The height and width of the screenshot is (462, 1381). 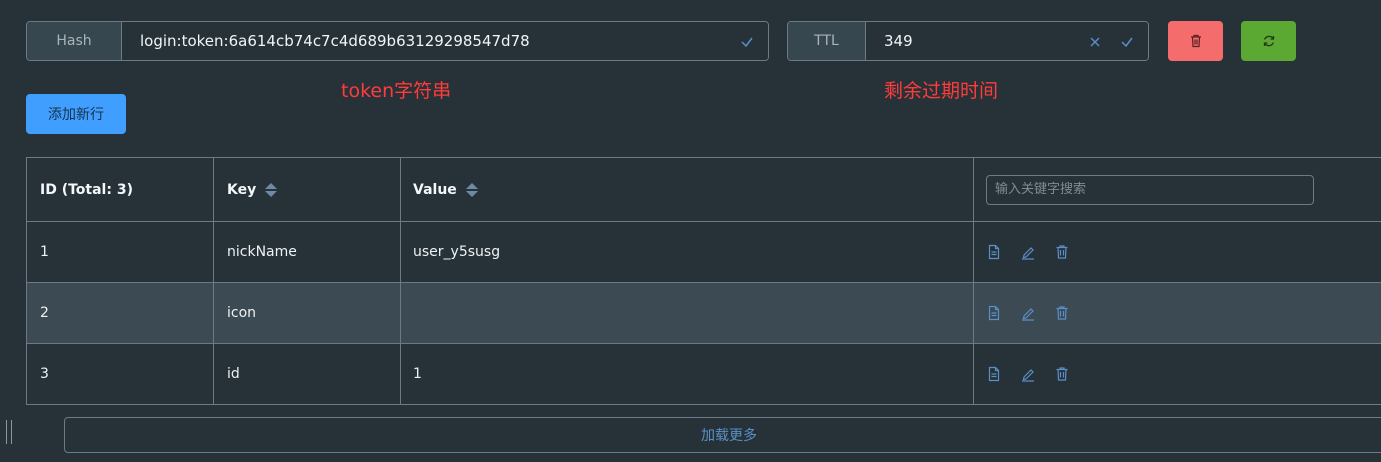 What do you see at coordinates (898, 41) in the screenshot?
I see `ttl-value: 349` at bounding box center [898, 41].